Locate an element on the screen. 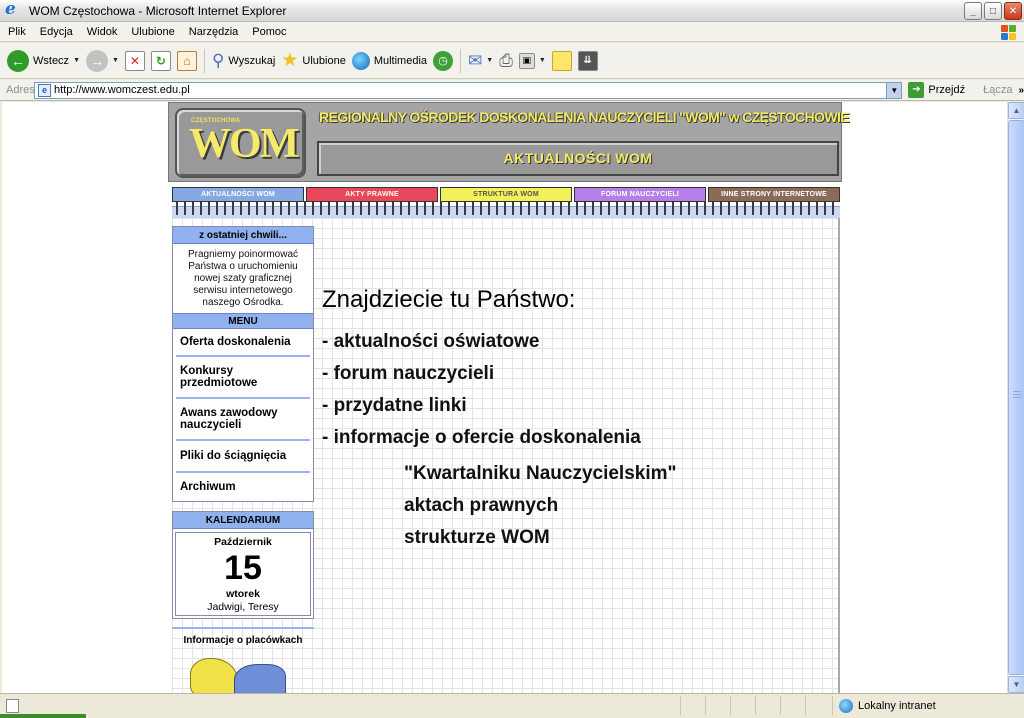 The image size is (1024, 718). content-bullet: - informacje o ofercie doskonalenia is located at coordinates (481, 437).